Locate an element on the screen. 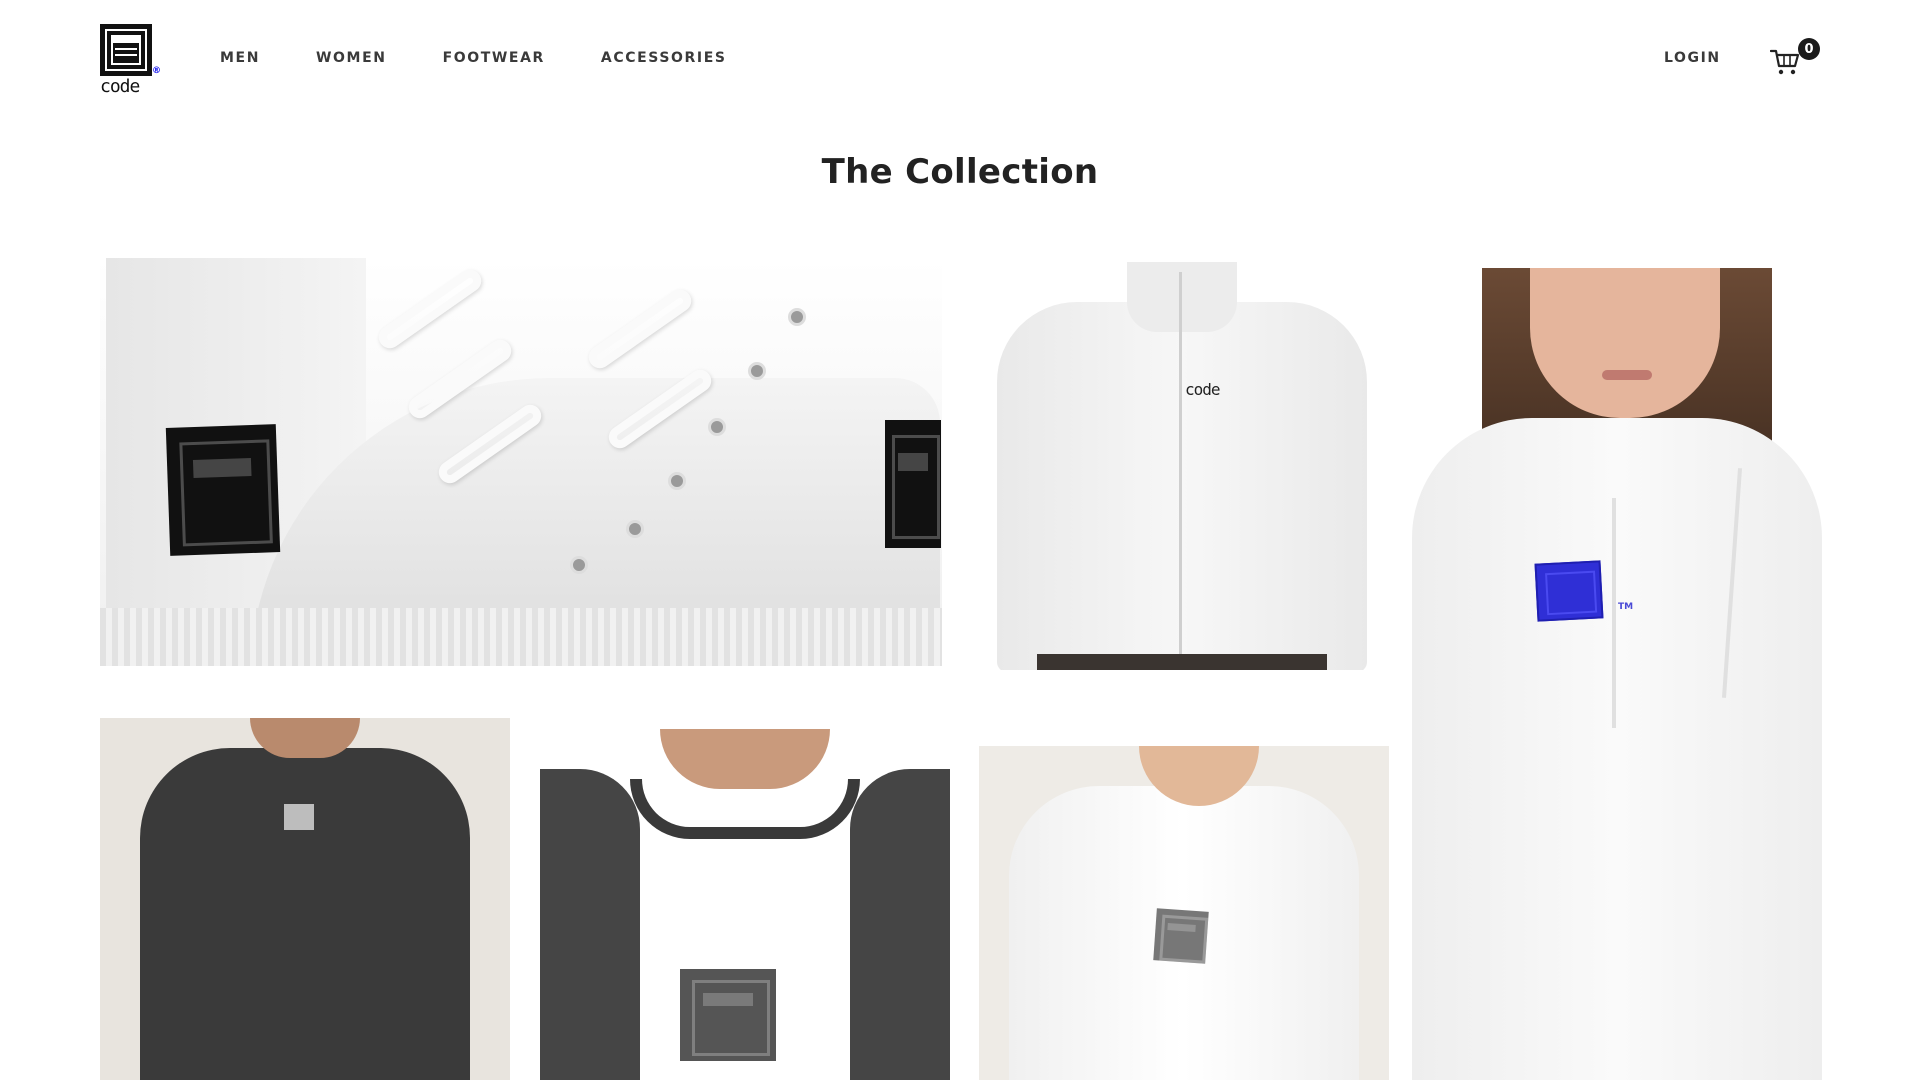 The width and height of the screenshot is (1920, 1080). code-logo-icon is located at coordinates (126, 50).